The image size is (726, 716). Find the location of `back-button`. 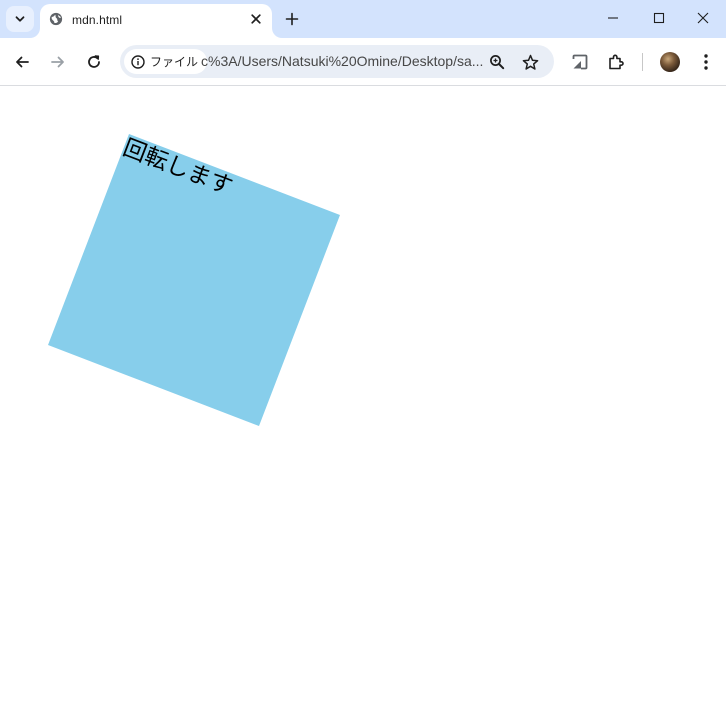

back-button is located at coordinates (22, 62).